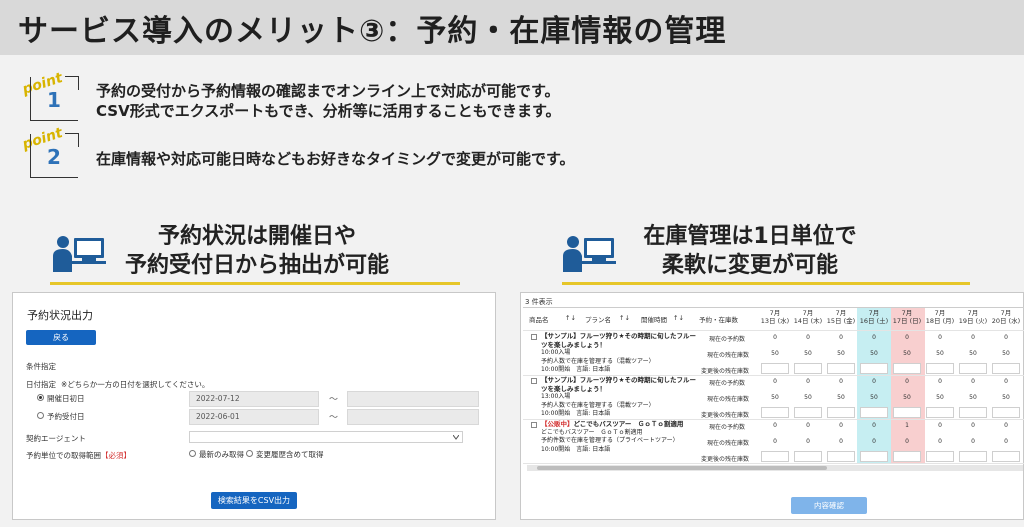 The height and width of the screenshot is (527, 1024). I want to click on date-label: 日付指定, so click(41, 384).